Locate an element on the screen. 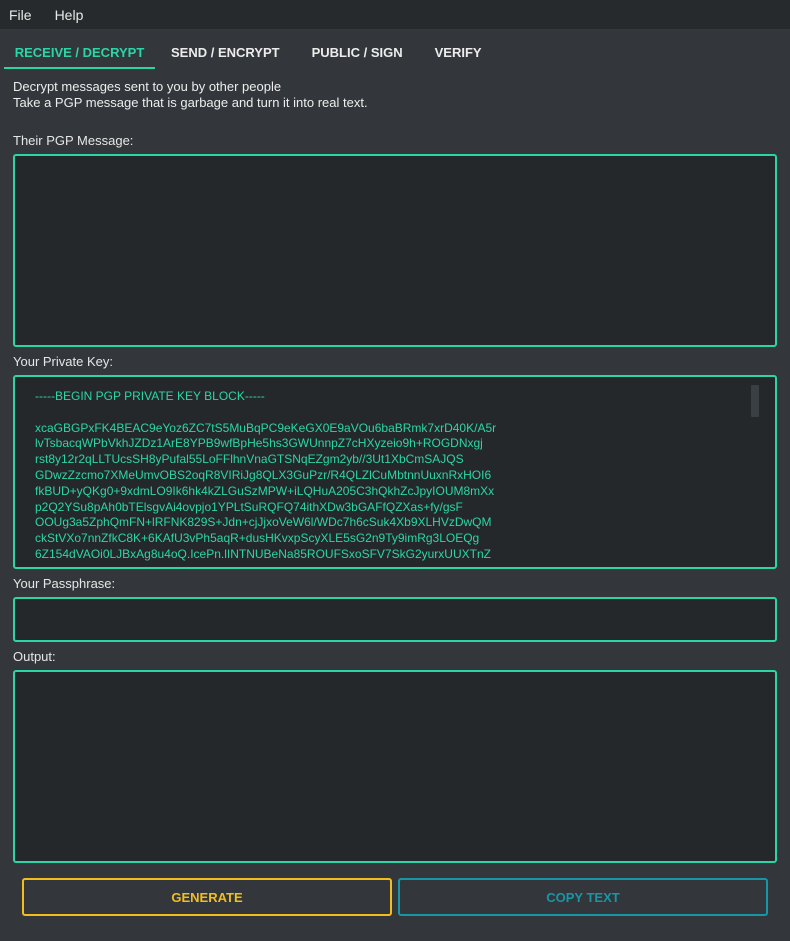 Image resolution: width=790 pixels, height=941 pixels. copy-text-button: COPY TEXT is located at coordinates (583, 897).